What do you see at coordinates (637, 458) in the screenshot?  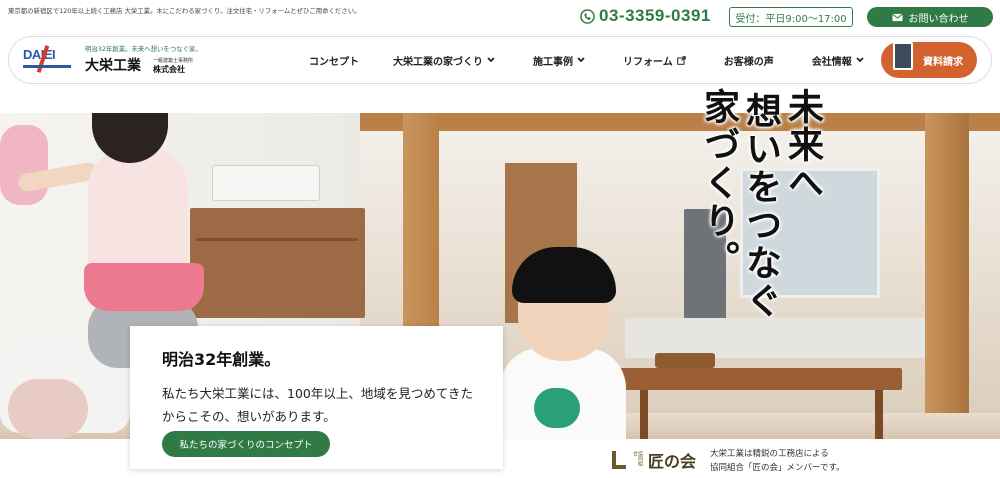 I see `takumi-org-type: 協同組合` at bounding box center [637, 458].